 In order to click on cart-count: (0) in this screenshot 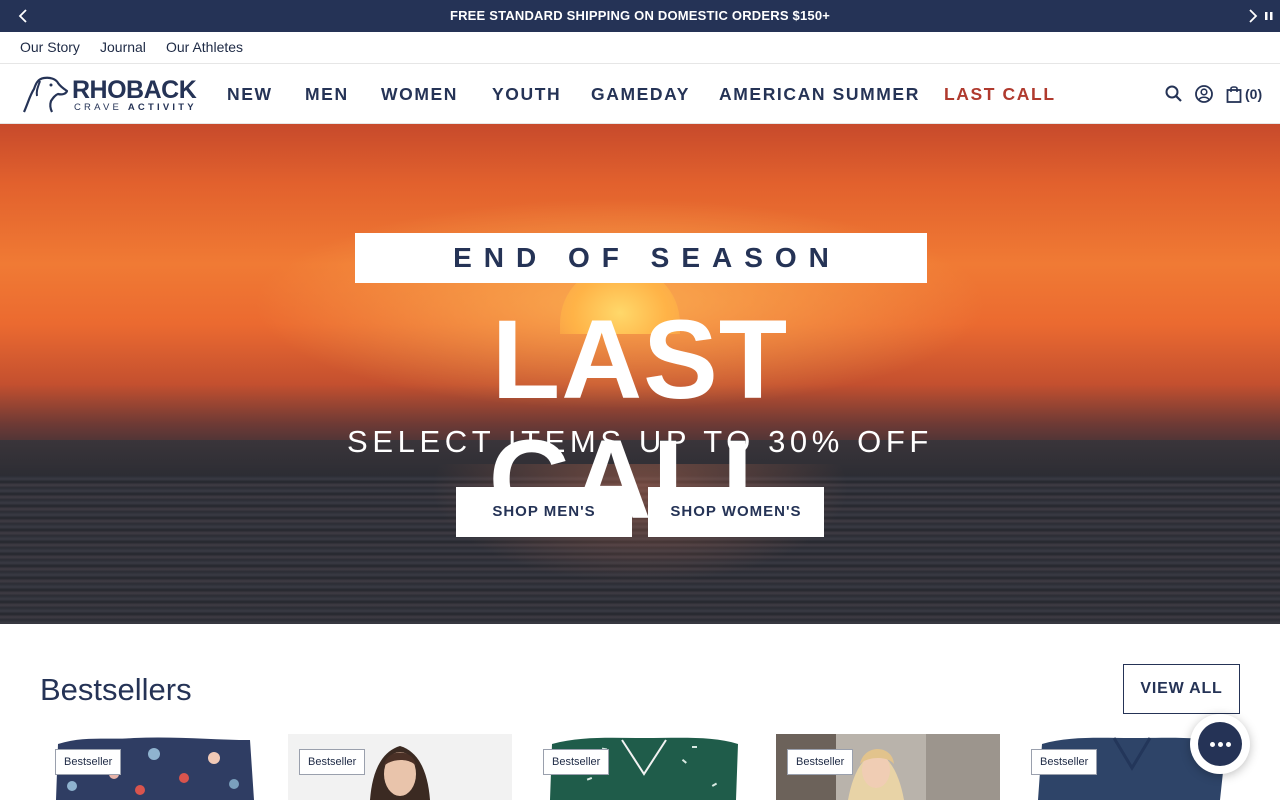, I will do `click(1253, 94)`.